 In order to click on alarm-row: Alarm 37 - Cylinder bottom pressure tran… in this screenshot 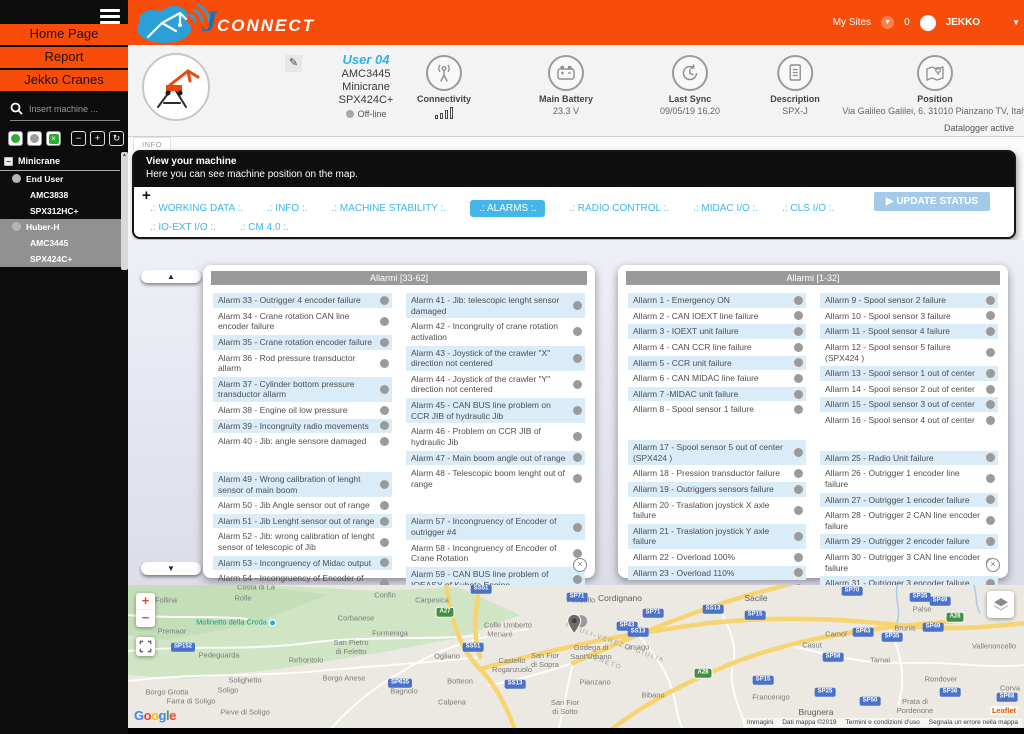, I will do `click(302, 389)`.